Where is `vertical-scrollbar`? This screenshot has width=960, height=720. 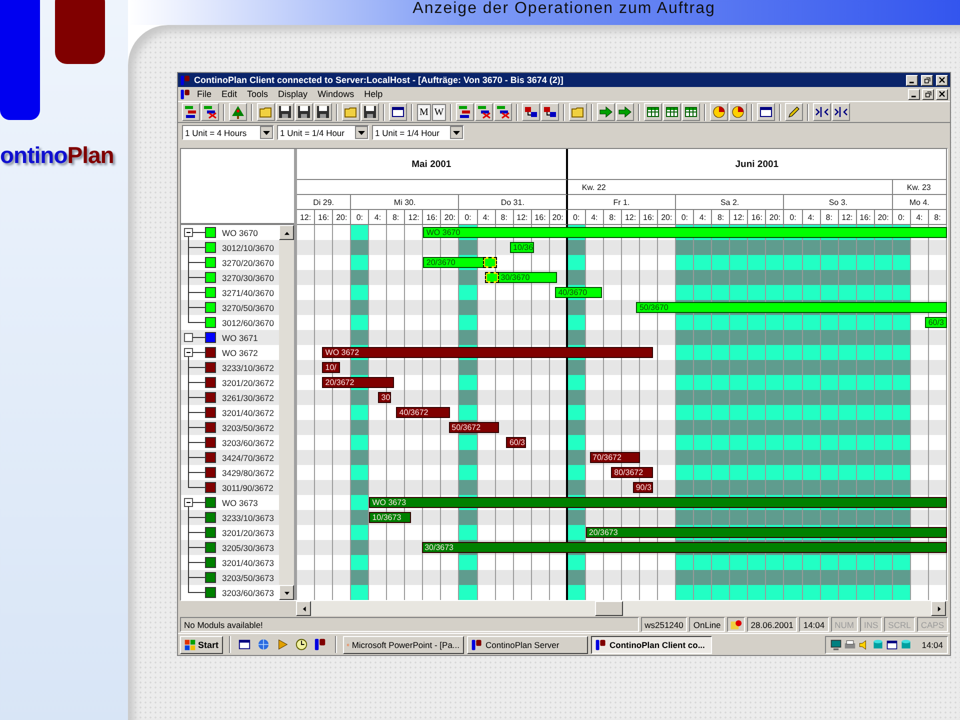
vertical-scrollbar is located at coordinates (286, 412).